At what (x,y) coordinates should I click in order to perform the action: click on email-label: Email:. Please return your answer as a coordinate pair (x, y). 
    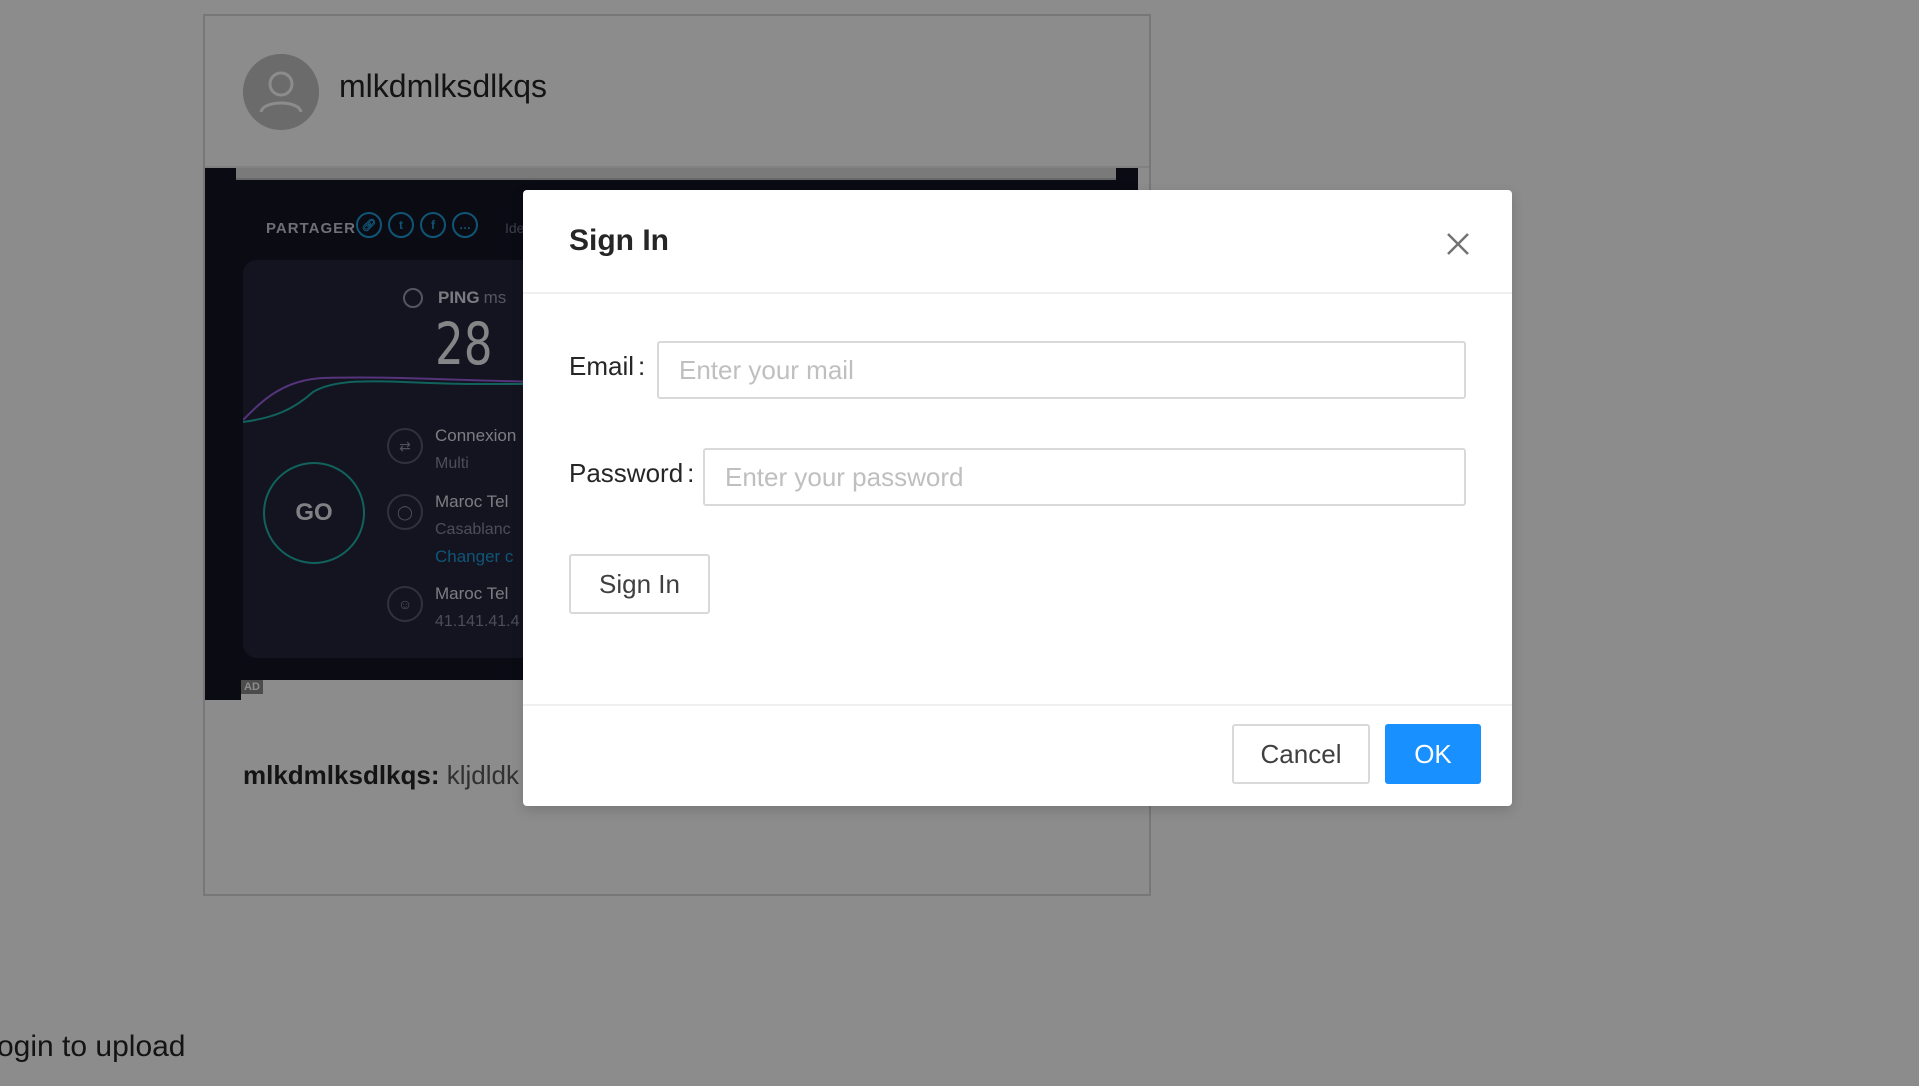
    Looking at the image, I should click on (607, 366).